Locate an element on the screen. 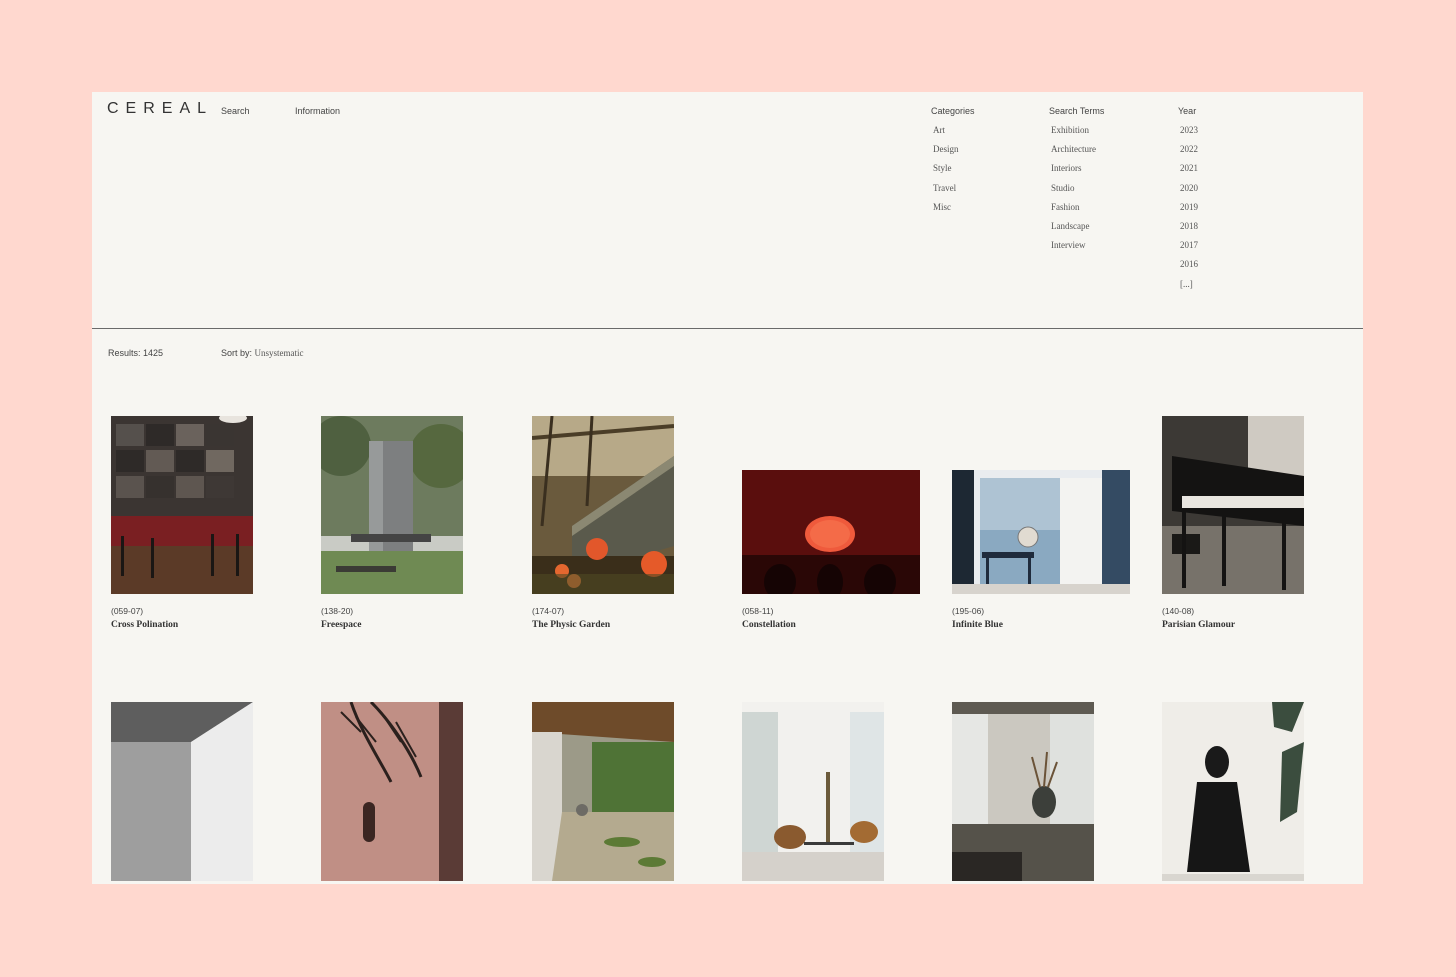  header-divider is located at coordinates (727, 328).